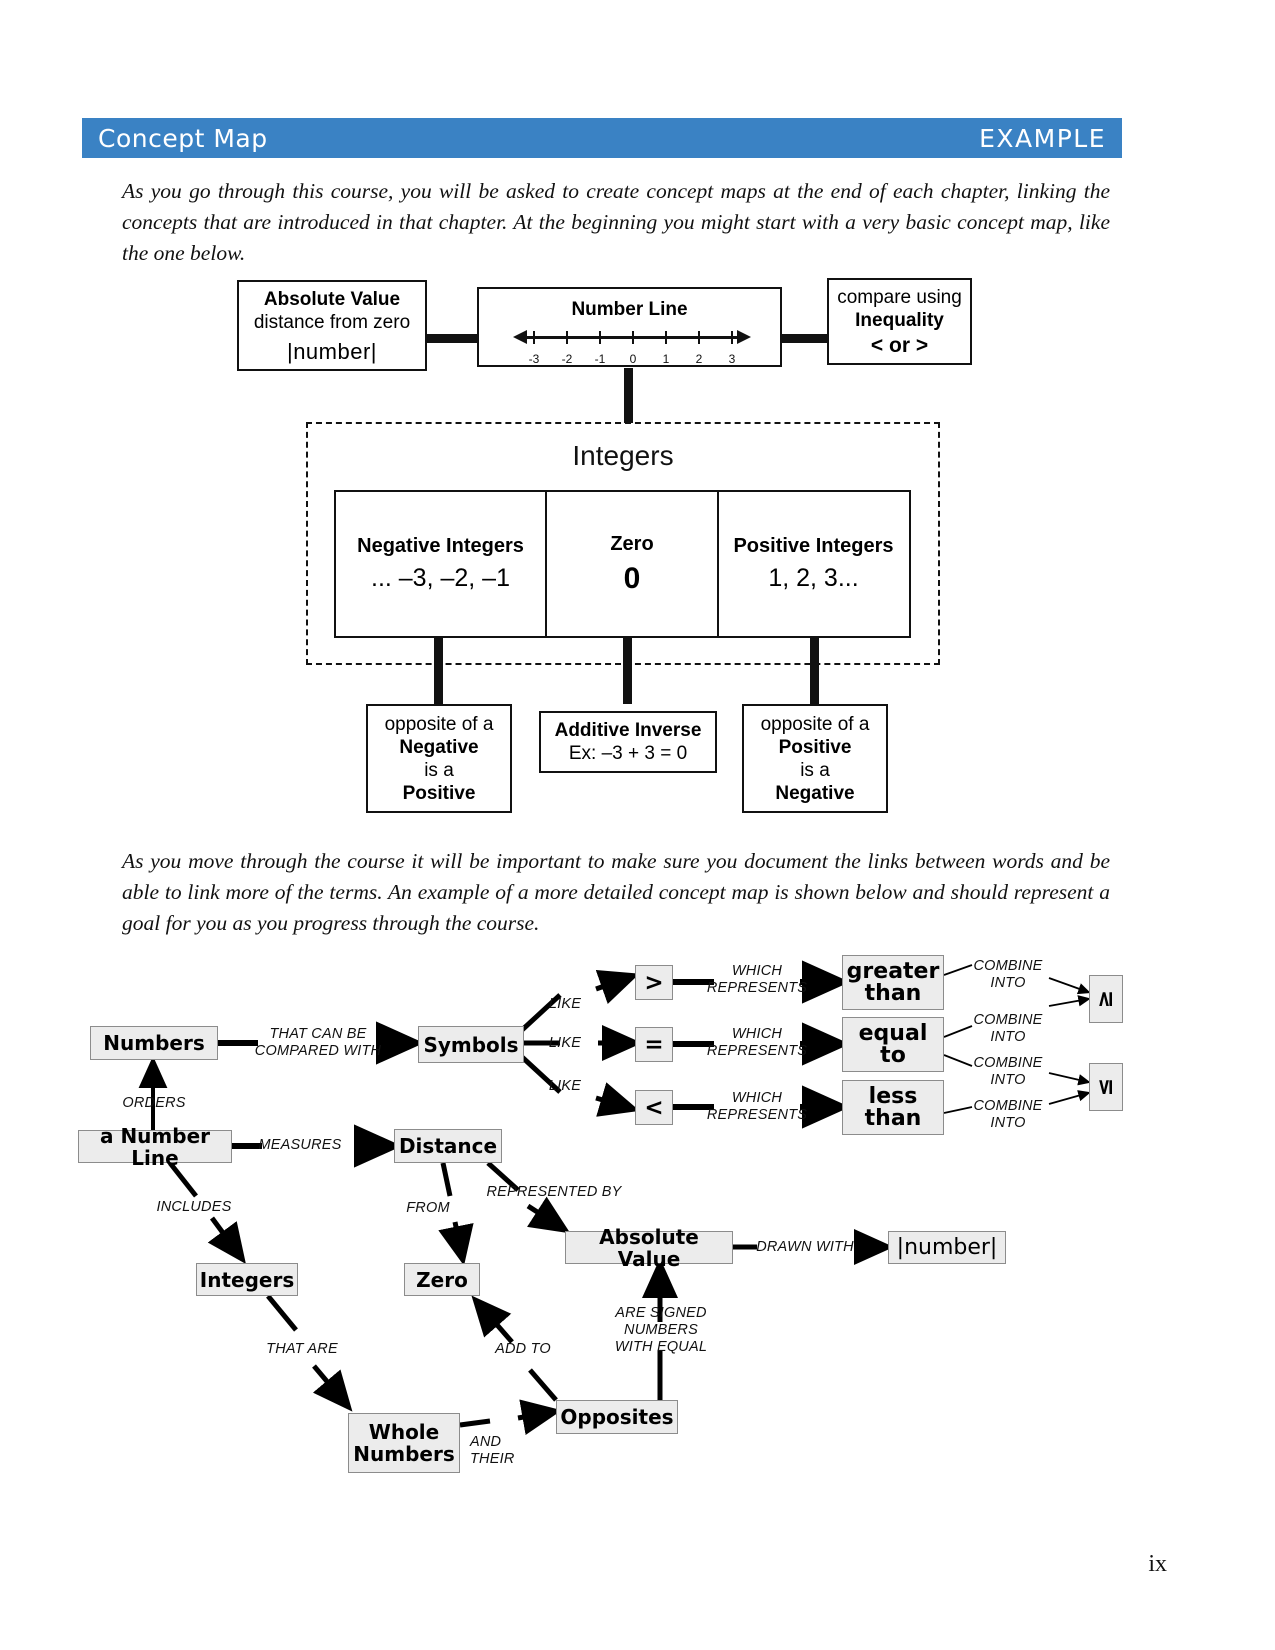 This screenshot has width=1275, height=1650. What do you see at coordinates (813, 546) in the screenshot?
I see `column-heading: Positive Integers` at bounding box center [813, 546].